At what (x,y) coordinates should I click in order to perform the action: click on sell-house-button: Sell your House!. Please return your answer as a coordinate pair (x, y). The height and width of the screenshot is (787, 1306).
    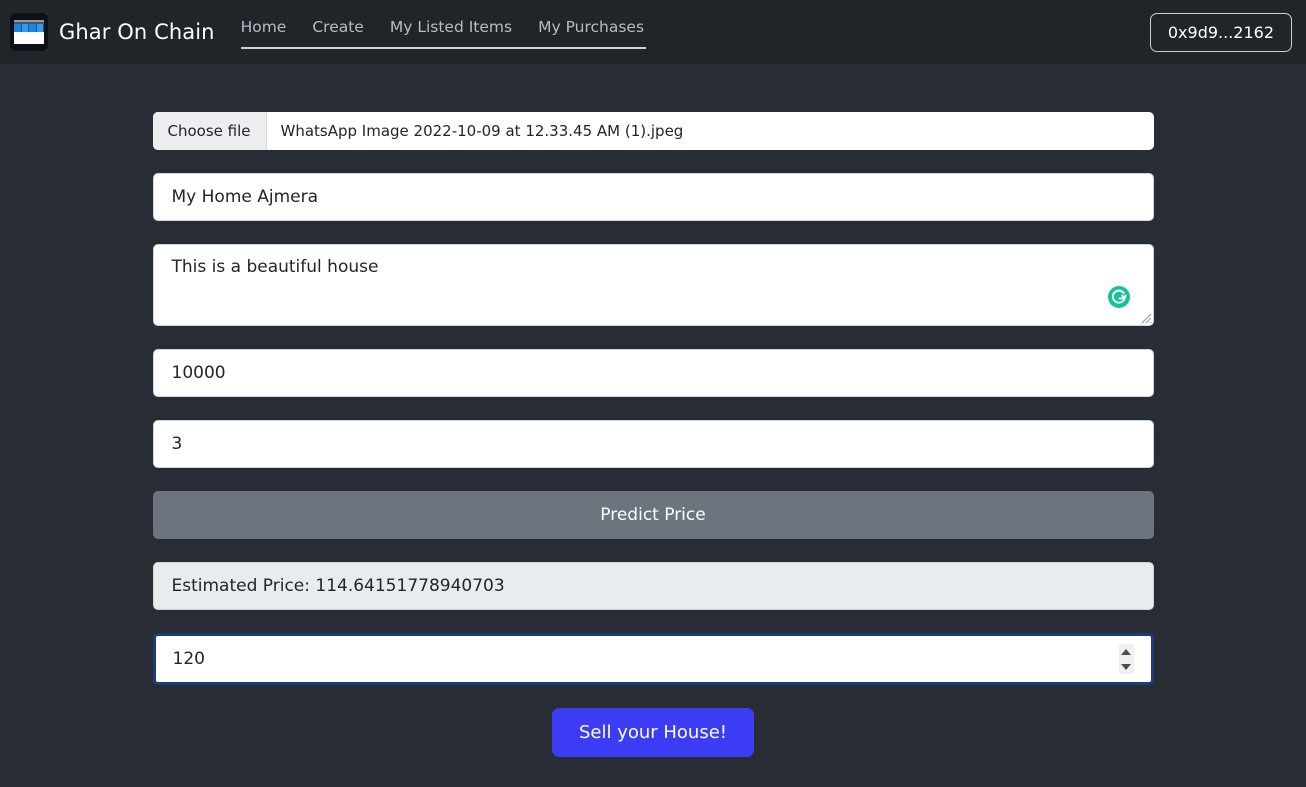
    Looking at the image, I should click on (653, 732).